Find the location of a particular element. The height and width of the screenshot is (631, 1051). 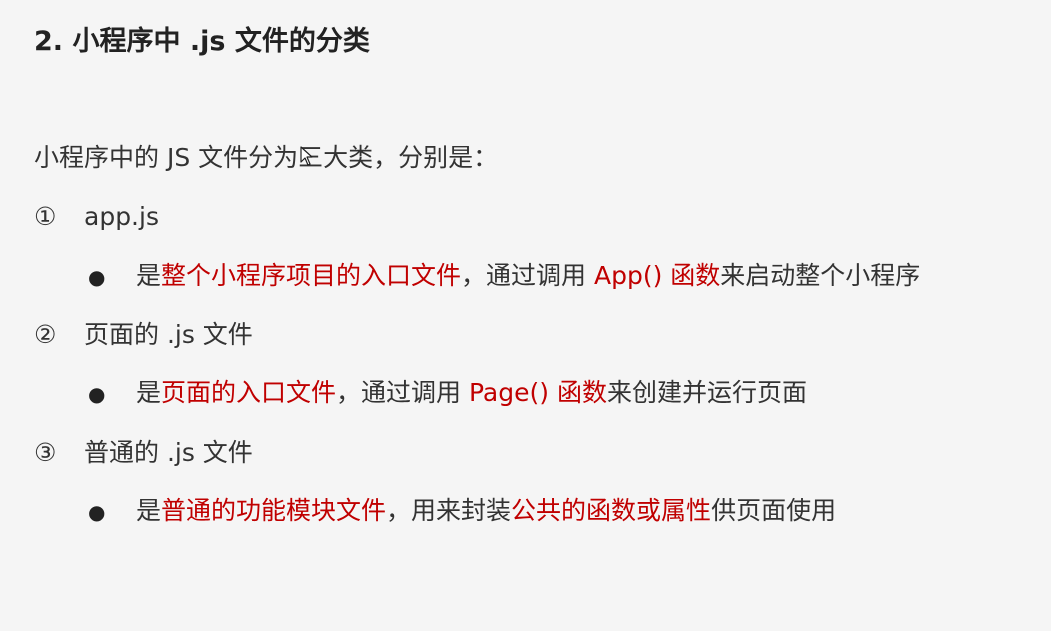

sub-item-text: 是整个小程序项目的入口文件，通过调用 App() 函数来启动整个小程序 is located at coordinates (528, 275).